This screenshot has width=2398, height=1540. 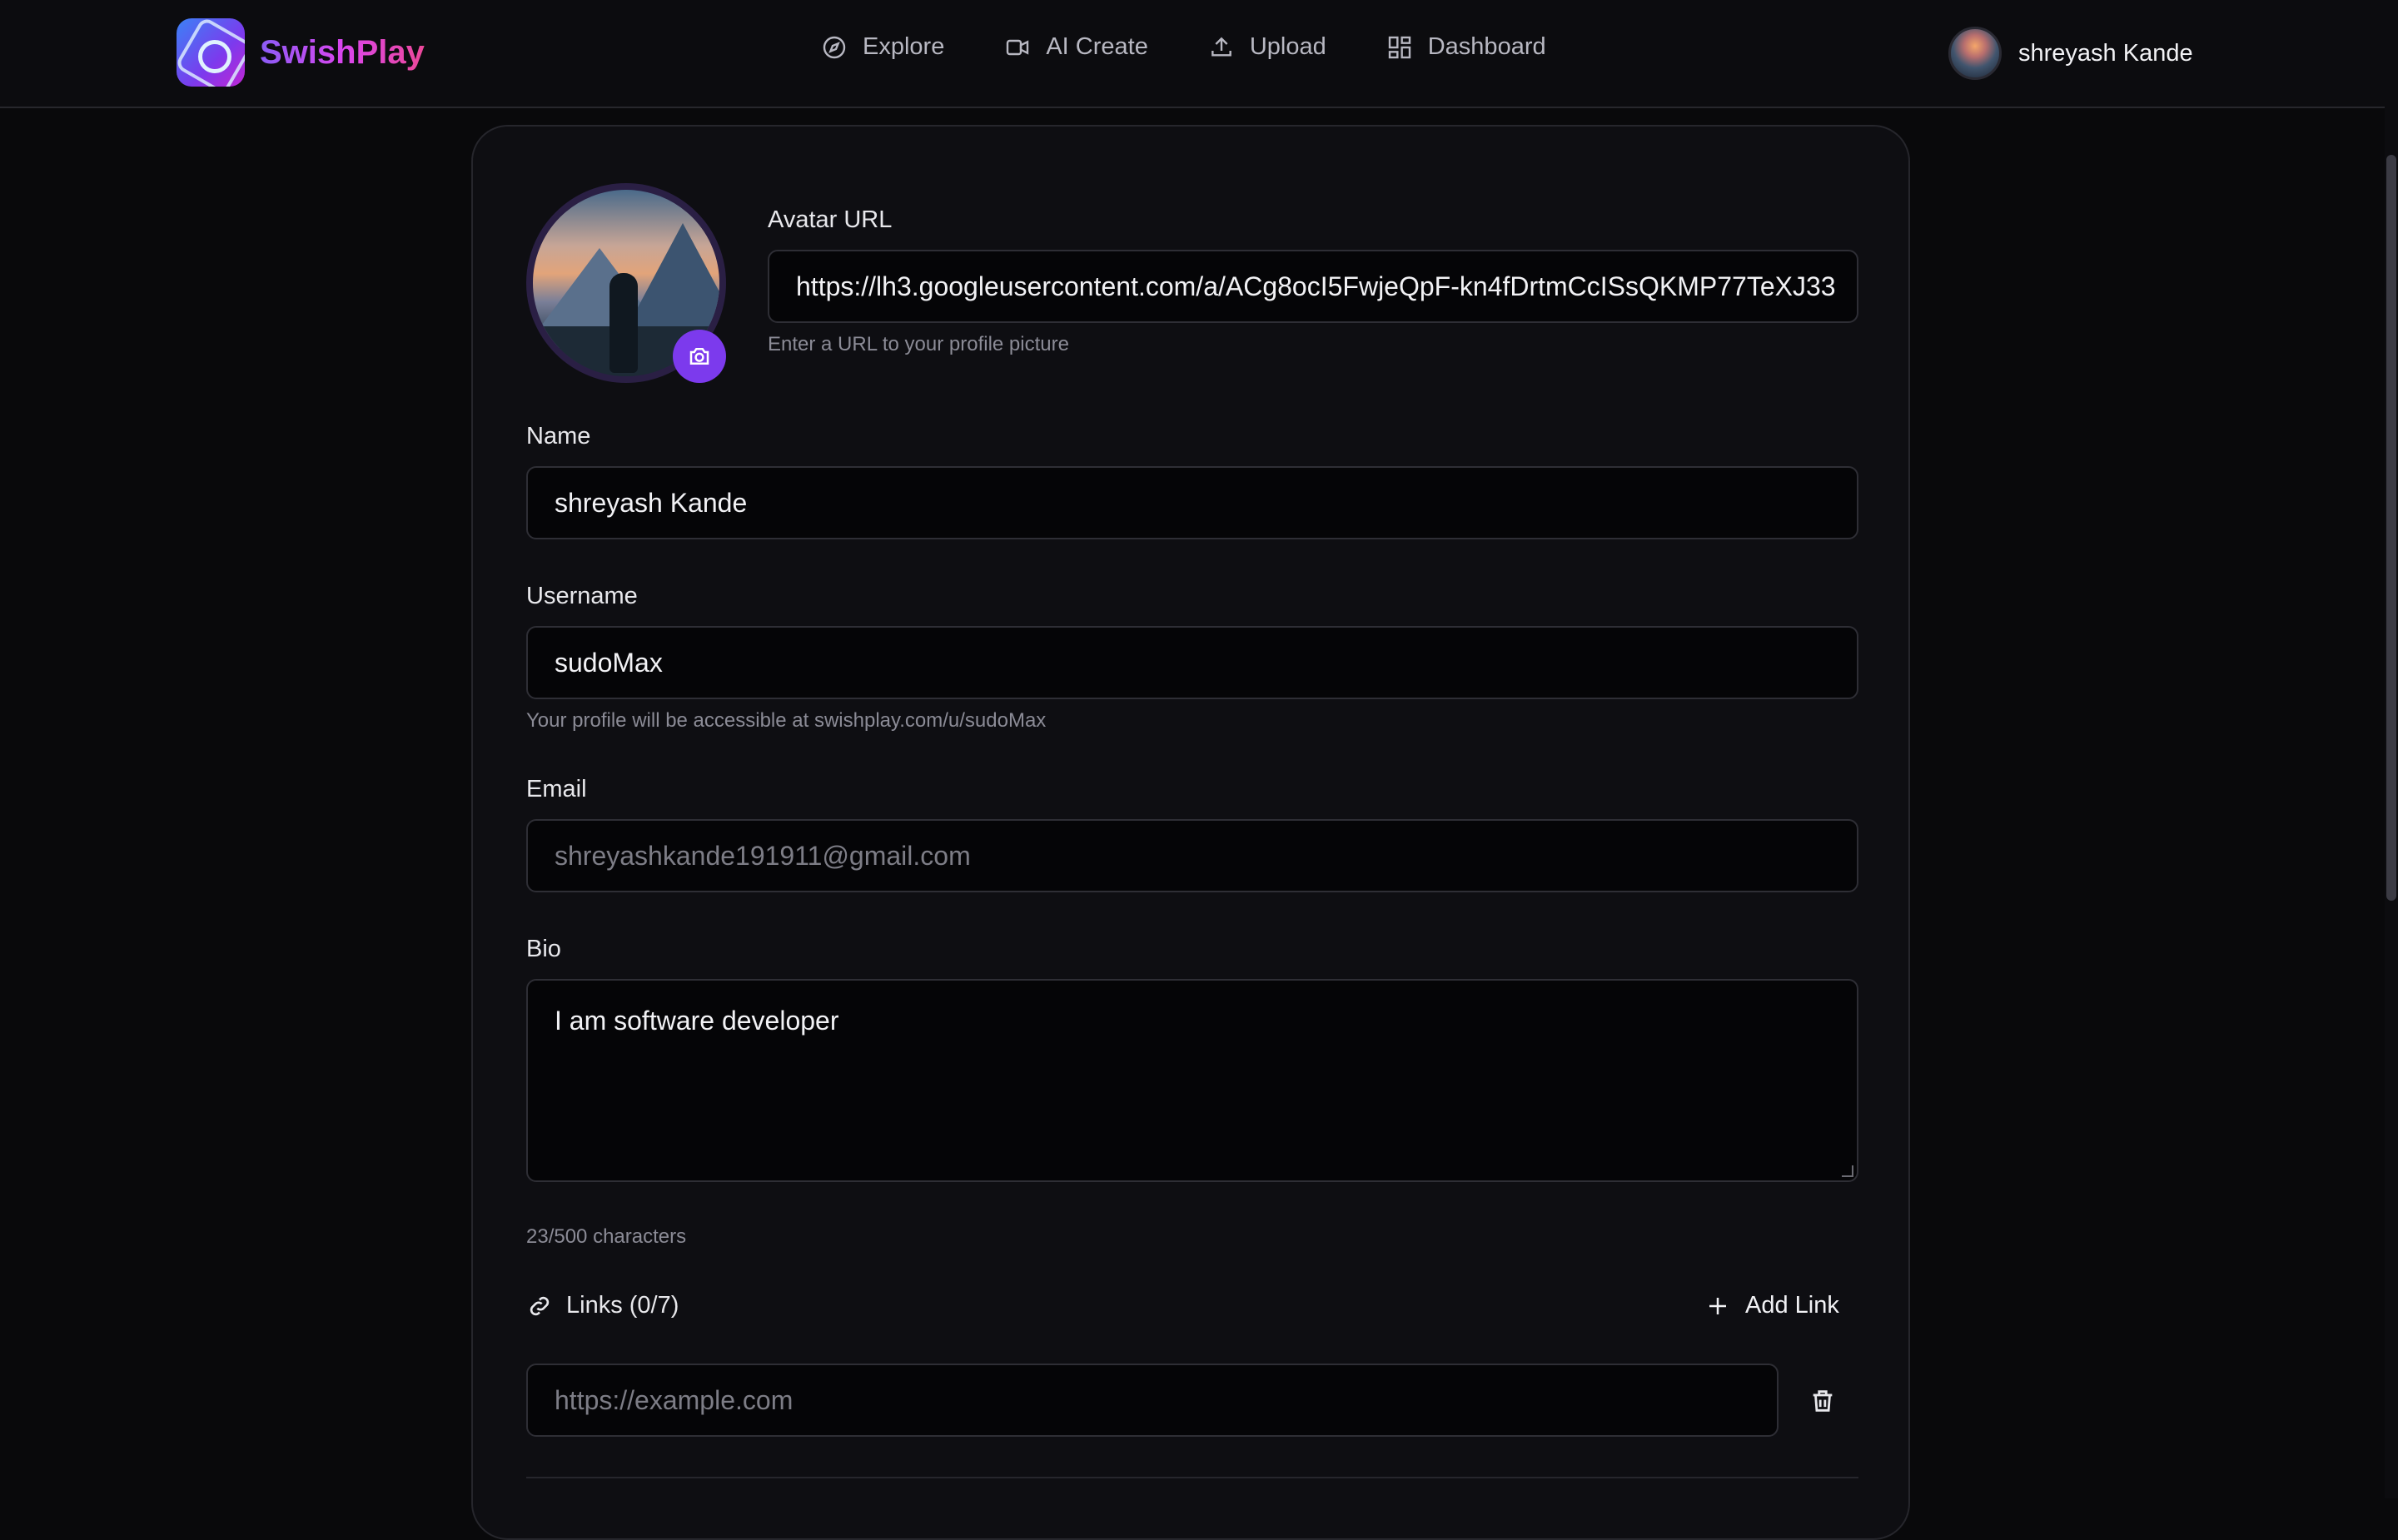 I want to click on name-label: Name, so click(x=558, y=437).